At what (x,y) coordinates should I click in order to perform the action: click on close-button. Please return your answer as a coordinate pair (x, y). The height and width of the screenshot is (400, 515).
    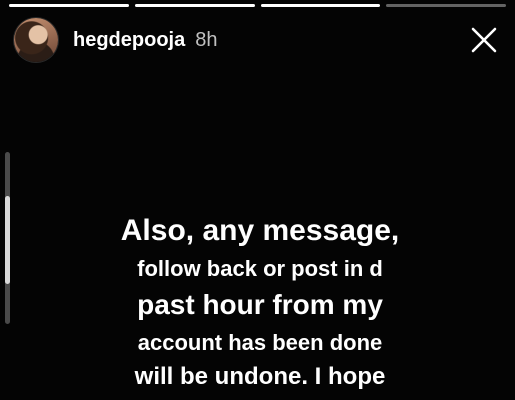
    Looking at the image, I should click on (484, 40).